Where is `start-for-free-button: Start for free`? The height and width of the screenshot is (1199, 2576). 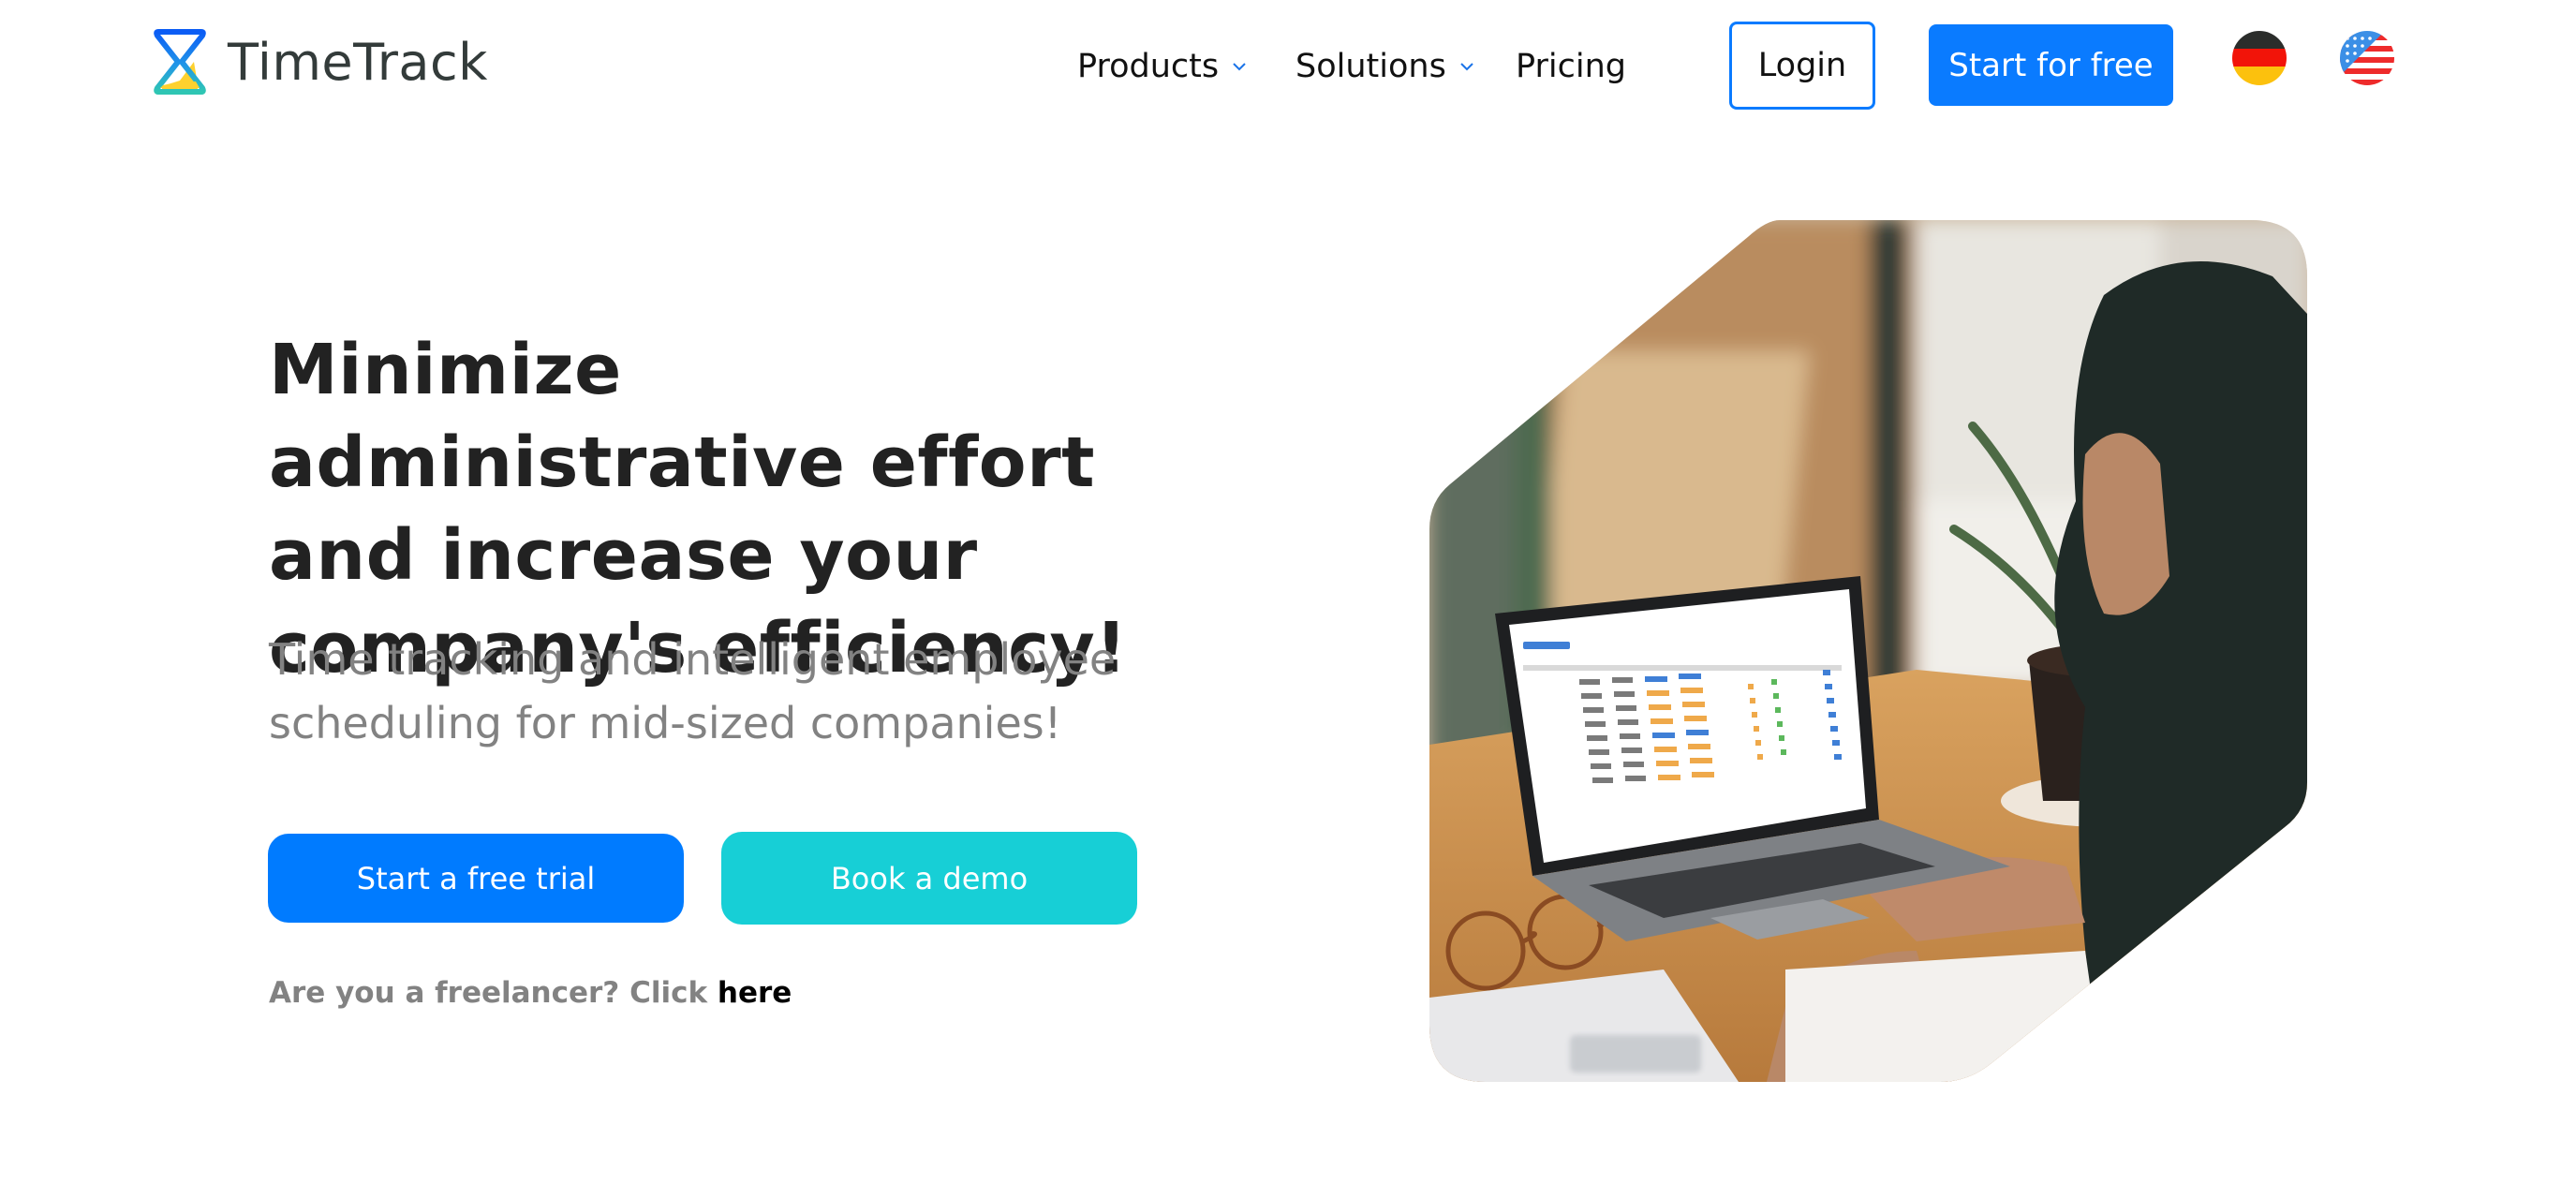
start-for-free-button: Start for free is located at coordinates (2051, 65).